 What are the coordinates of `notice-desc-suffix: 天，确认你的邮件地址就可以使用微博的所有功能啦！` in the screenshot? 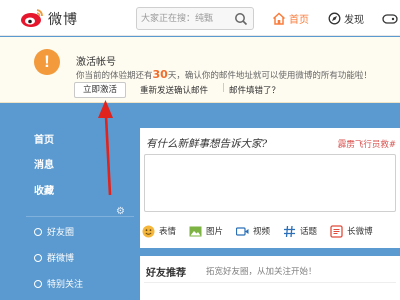 It's located at (269, 76).